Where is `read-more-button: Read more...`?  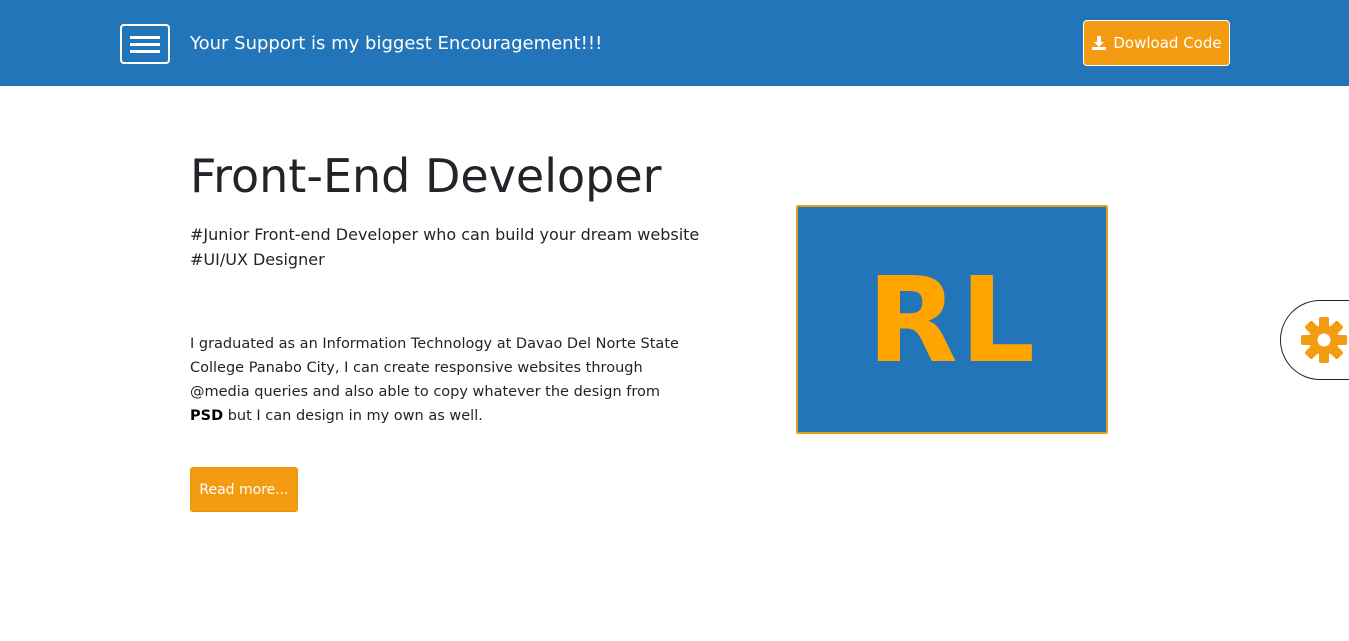
read-more-button: Read more... is located at coordinates (244, 489).